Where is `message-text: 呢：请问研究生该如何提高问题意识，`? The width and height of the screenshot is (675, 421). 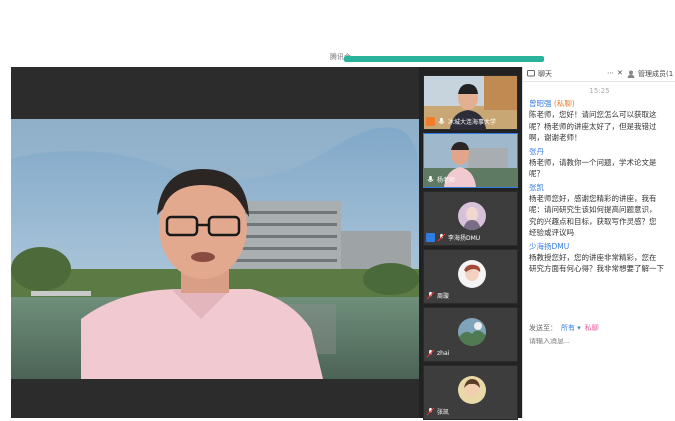
message-text: 呢：请问研究生该如何提高问题意识， is located at coordinates (593, 209).